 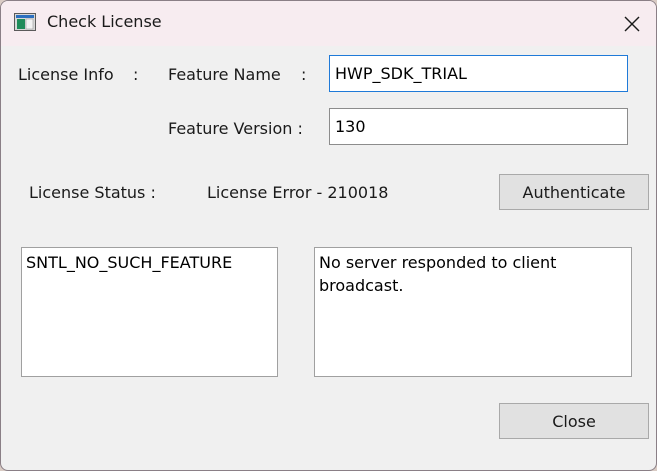 I want to click on close-icon, so click(x=632, y=23).